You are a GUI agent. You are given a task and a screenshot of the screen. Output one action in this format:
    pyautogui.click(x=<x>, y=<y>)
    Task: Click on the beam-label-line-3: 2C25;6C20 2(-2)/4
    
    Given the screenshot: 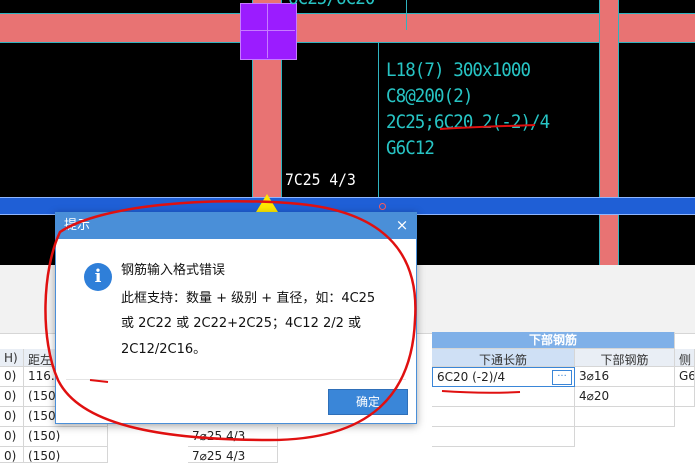 What is the action you would take?
    pyautogui.click(x=468, y=122)
    